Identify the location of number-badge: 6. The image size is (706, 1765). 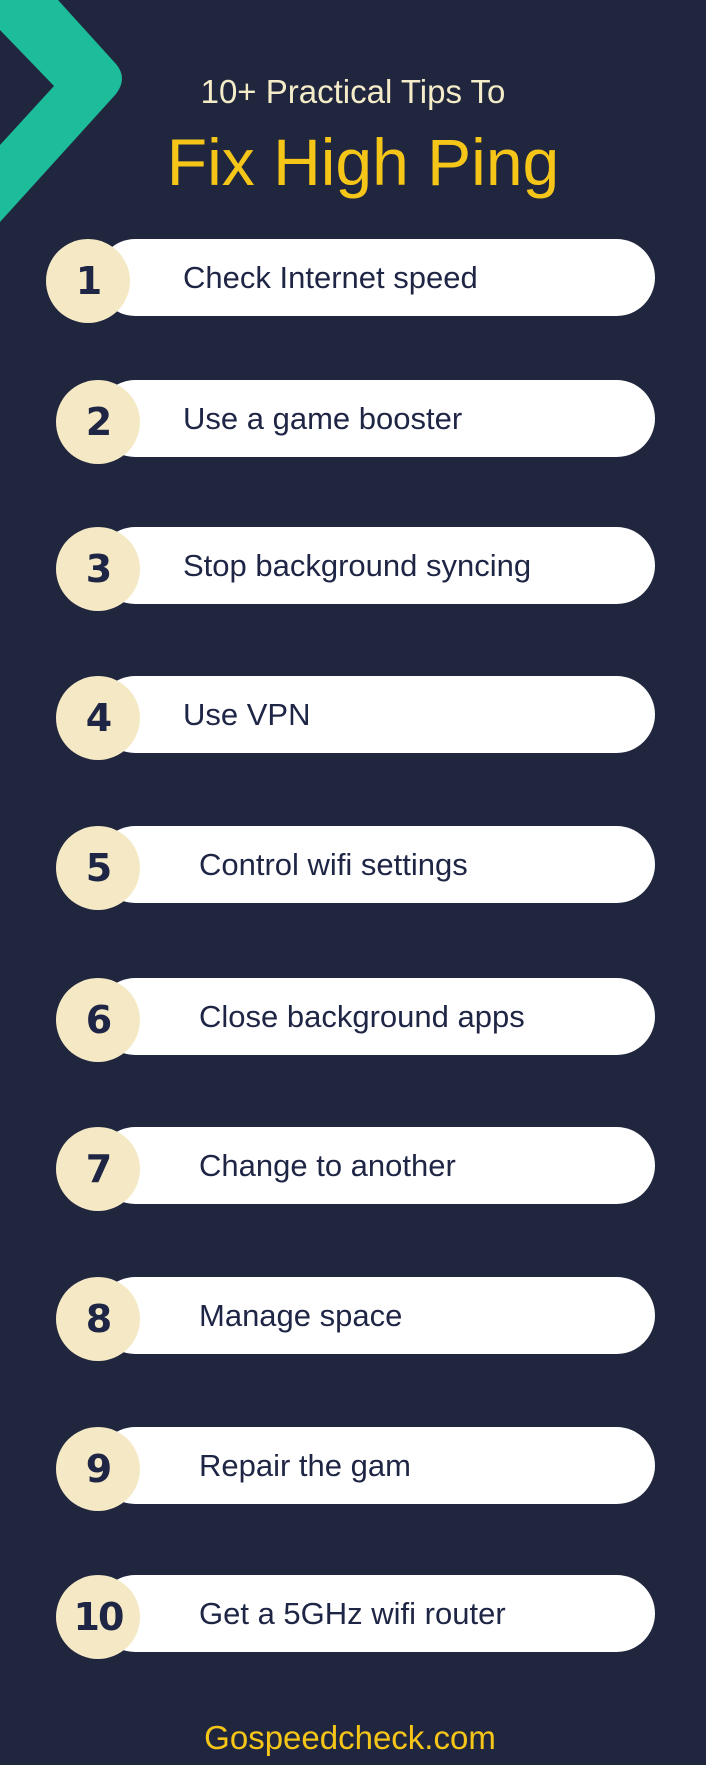
(98, 1020).